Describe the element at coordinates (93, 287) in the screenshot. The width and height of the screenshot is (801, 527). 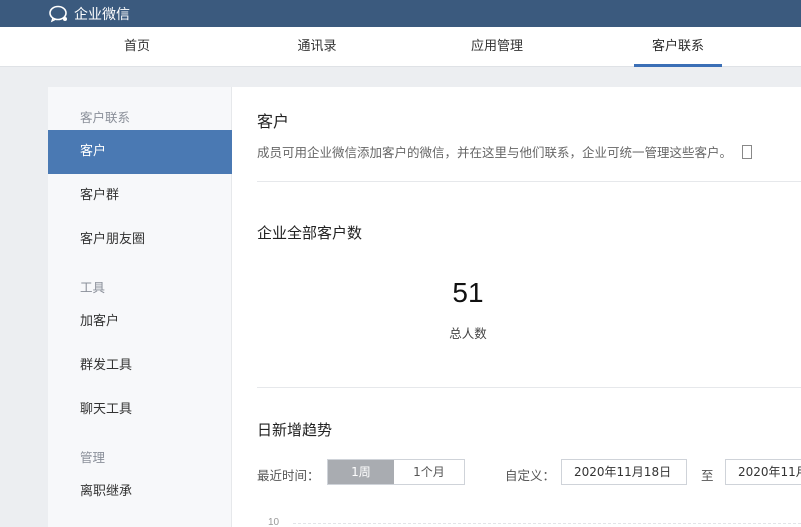
I see `sidebar-group-tools: 工具` at that location.